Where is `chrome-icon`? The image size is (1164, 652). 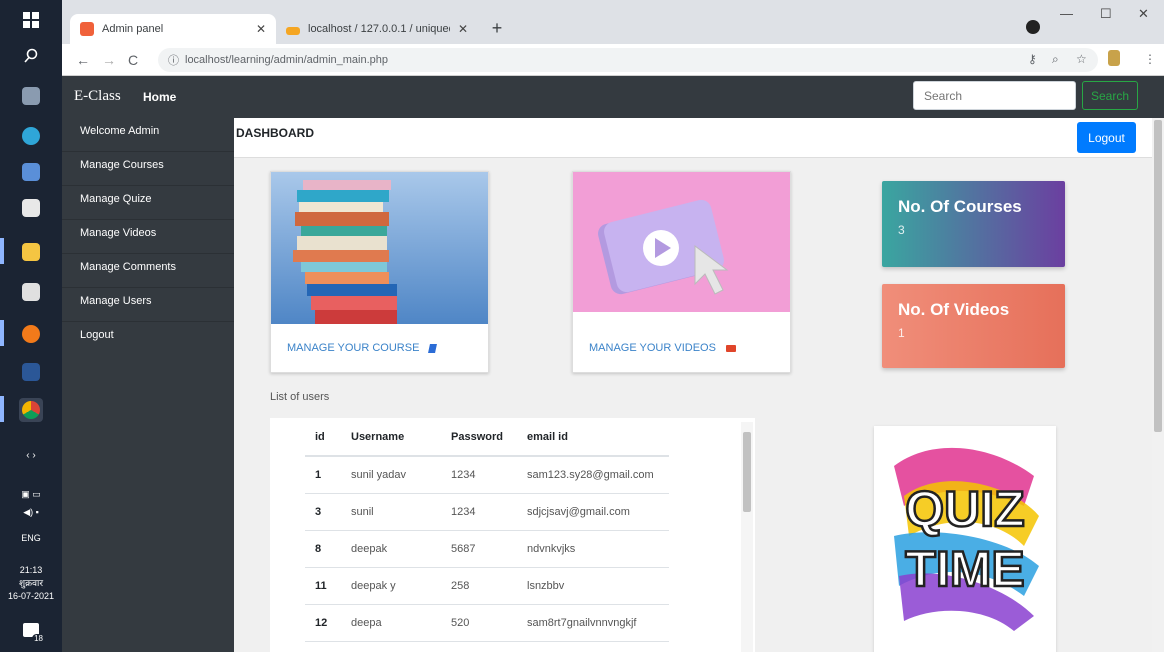 chrome-icon is located at coordinates (31, 410).